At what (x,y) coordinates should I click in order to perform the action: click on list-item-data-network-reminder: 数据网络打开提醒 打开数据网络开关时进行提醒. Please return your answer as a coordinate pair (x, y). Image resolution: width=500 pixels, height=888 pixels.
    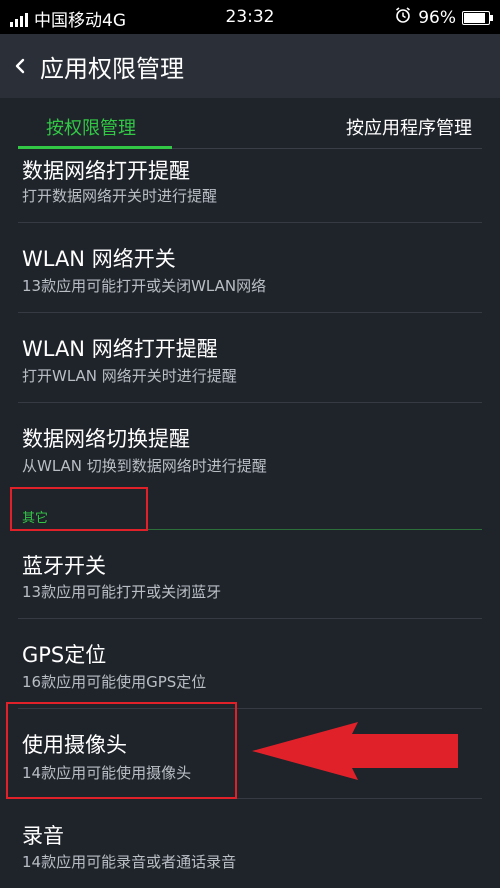
    Looking at the image, I should click on (250, 187).